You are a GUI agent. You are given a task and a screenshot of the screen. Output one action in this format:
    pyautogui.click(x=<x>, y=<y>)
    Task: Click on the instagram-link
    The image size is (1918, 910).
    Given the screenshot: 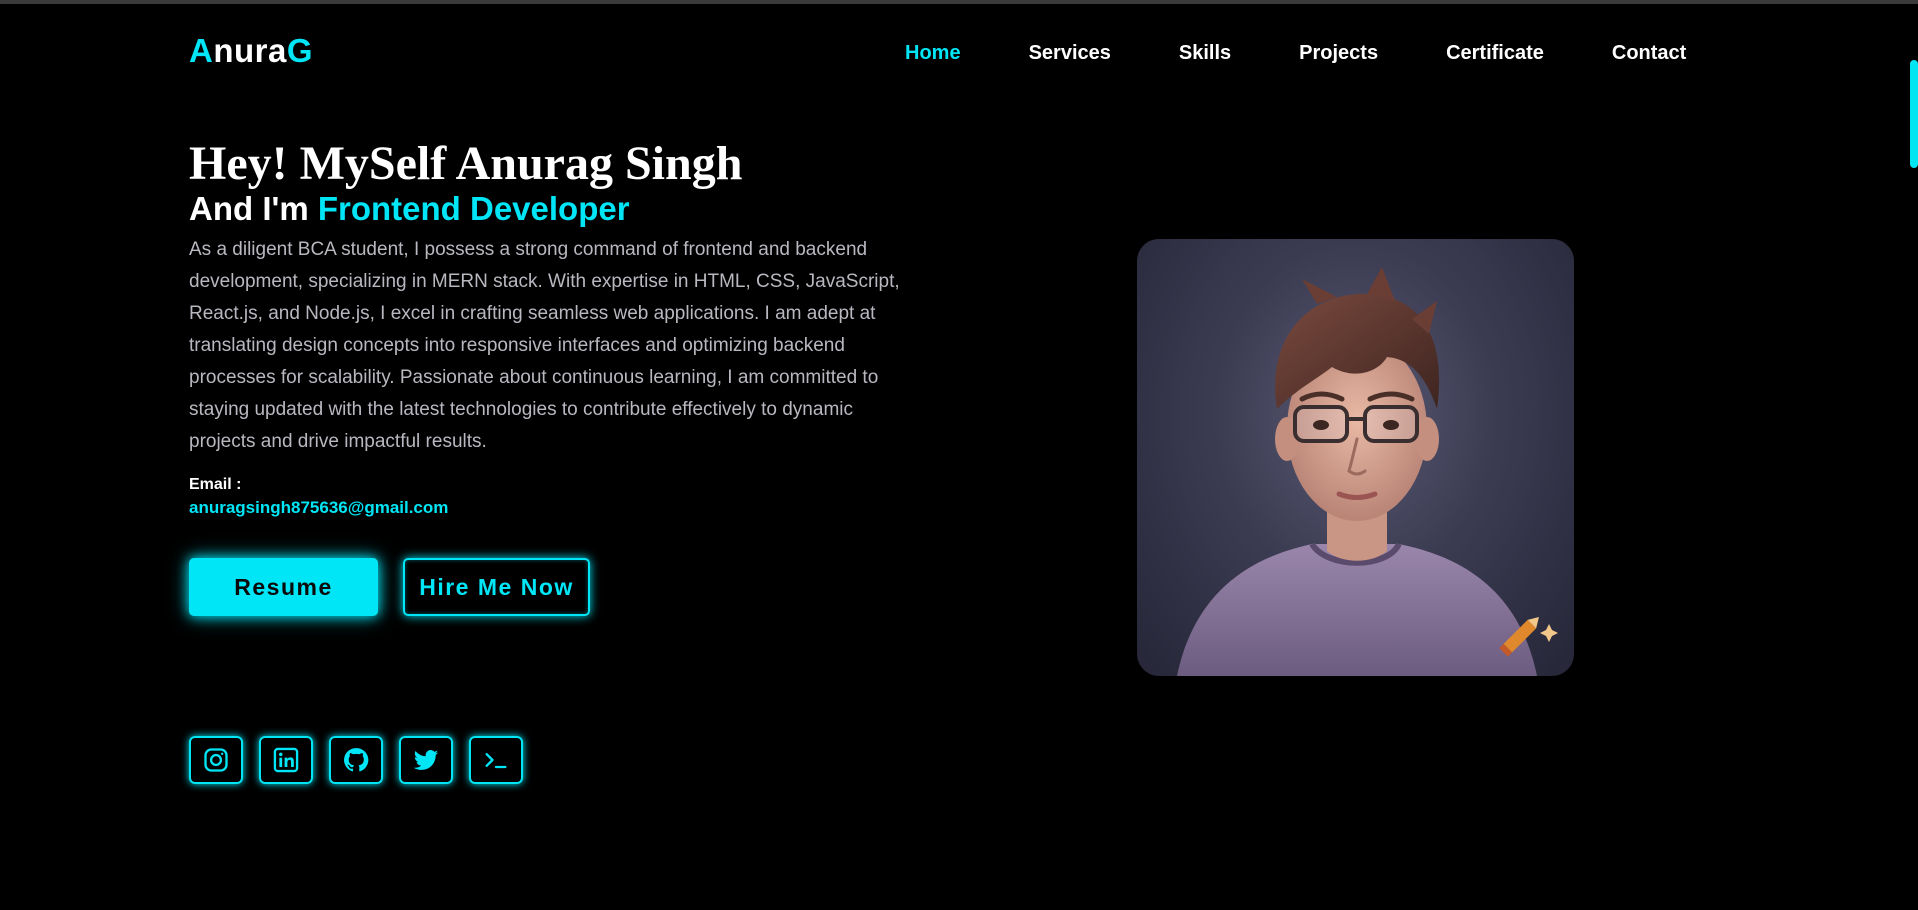 What is the action you would take?
    pyautogui.click(x=216, y=760)
    